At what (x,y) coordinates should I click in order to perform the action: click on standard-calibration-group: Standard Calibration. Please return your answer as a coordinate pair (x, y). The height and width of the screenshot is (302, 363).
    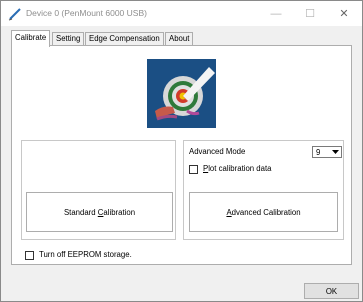
    Looking at the image, I should click on (98, 190).